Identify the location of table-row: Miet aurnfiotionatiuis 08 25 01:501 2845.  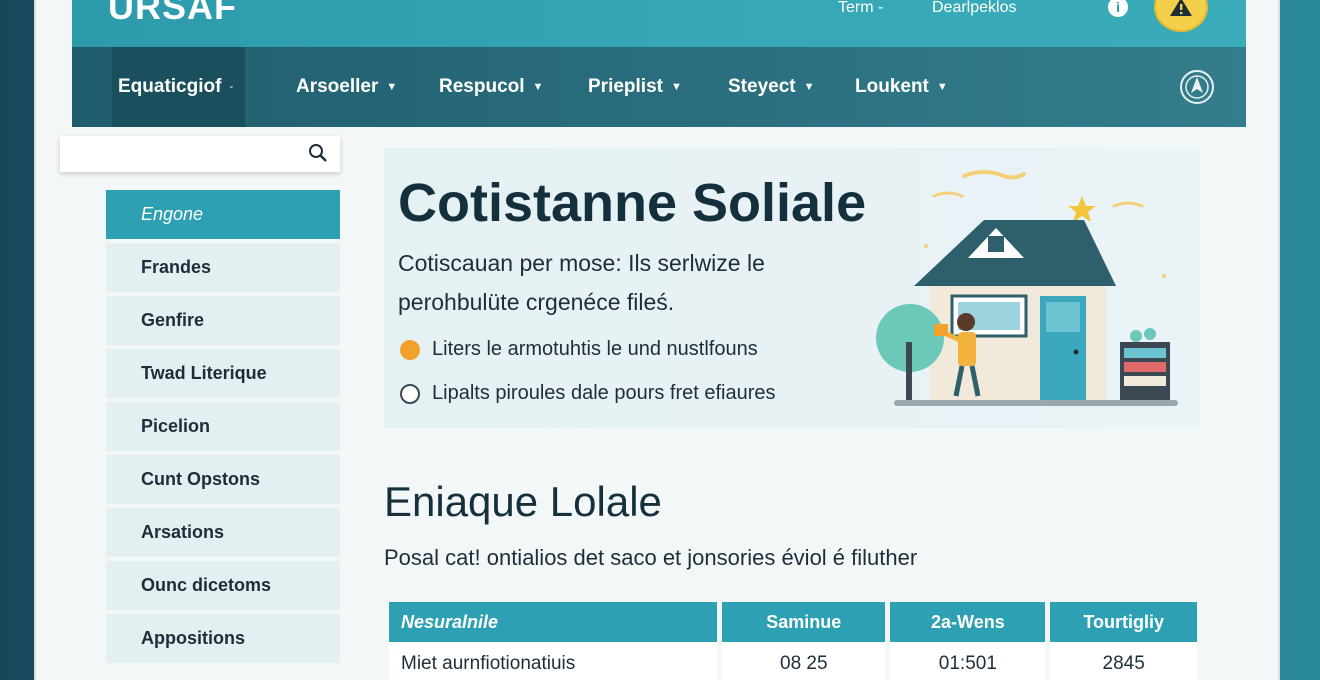
(793, 661).